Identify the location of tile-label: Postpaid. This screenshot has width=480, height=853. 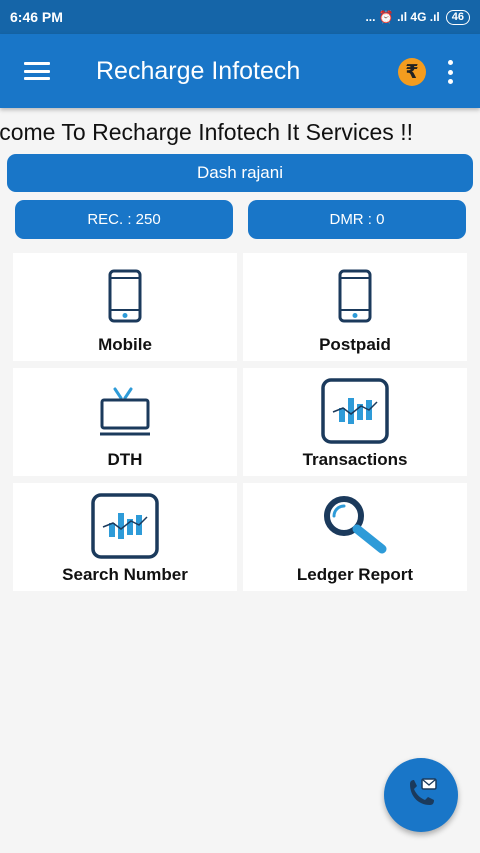
(355, 344).